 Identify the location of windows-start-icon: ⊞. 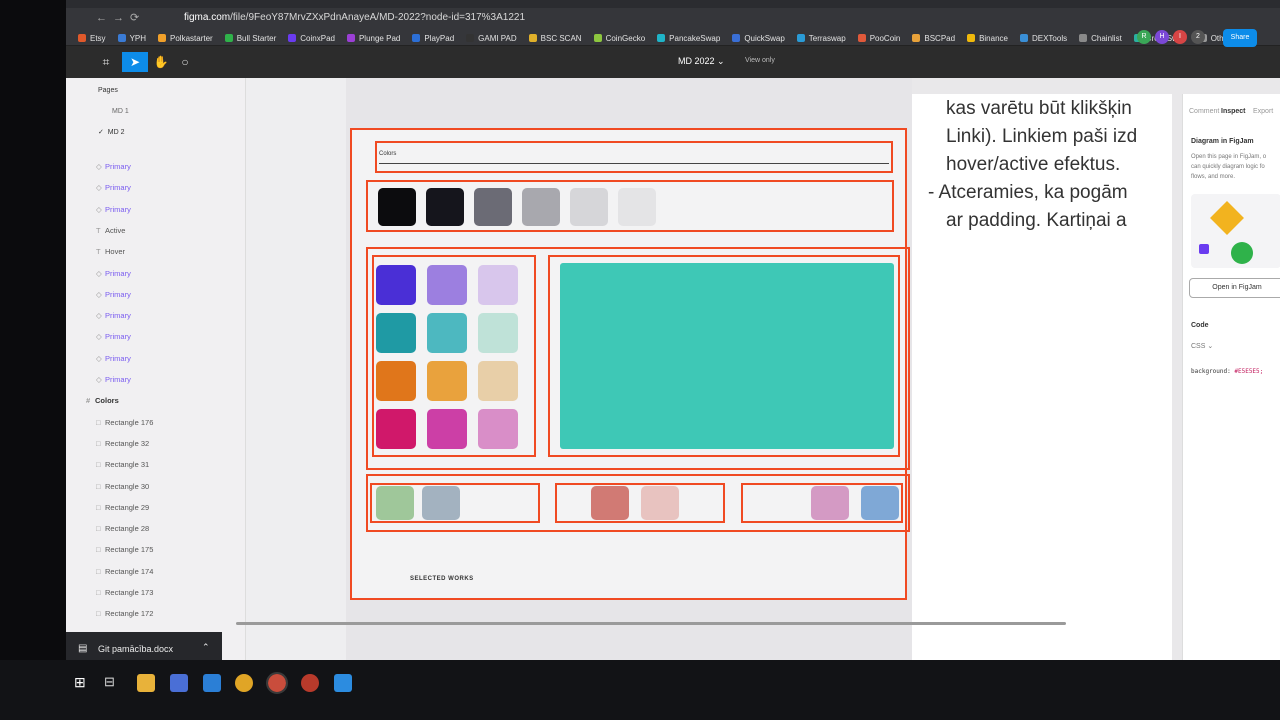
(80, 682).